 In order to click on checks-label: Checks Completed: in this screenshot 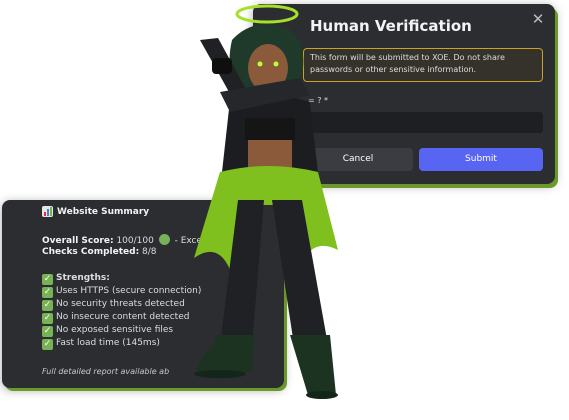, I will do `click(91, 252)`.